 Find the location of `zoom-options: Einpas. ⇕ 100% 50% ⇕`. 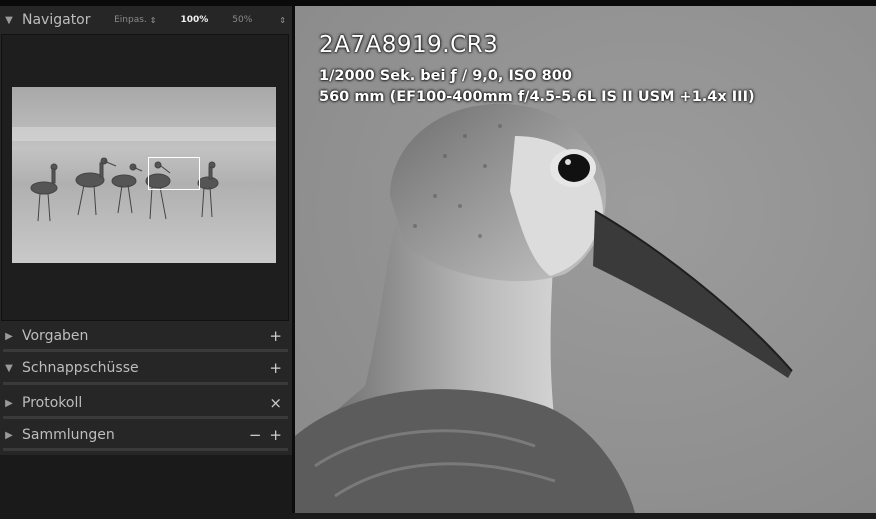

zoom-options: Einpas. ⇕ 100% 50% ⇕ is located at coordinates (200, 20).